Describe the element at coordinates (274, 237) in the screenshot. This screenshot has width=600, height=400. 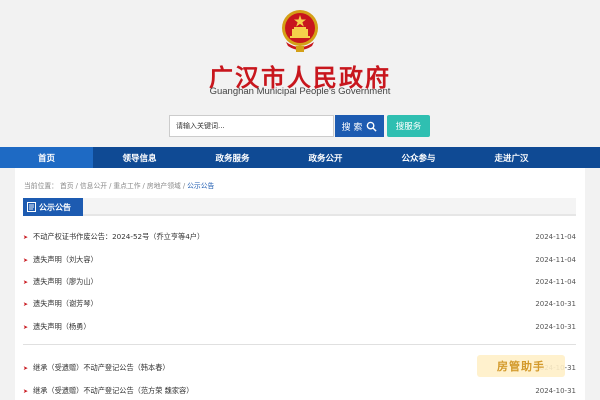
I see `list-item-title: 不动产权证书作废公告：2024-52号（乔立亨等4户）` at that location.